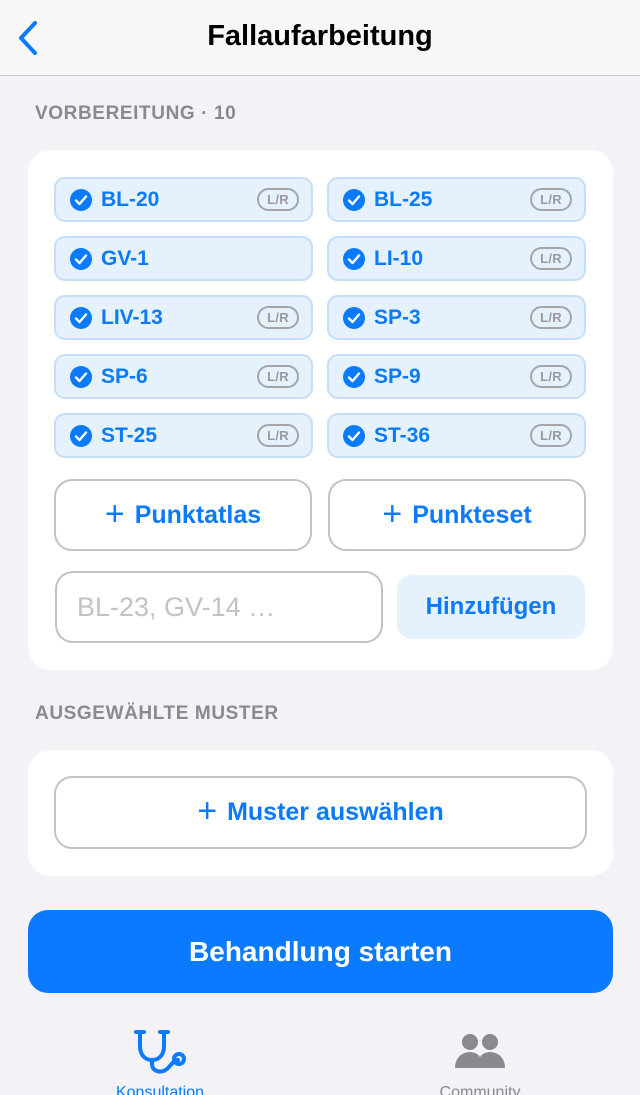  Describe the element at coordinates (403, 199) in the screenshot. I see `point-chip-label: BL-25` at that location.